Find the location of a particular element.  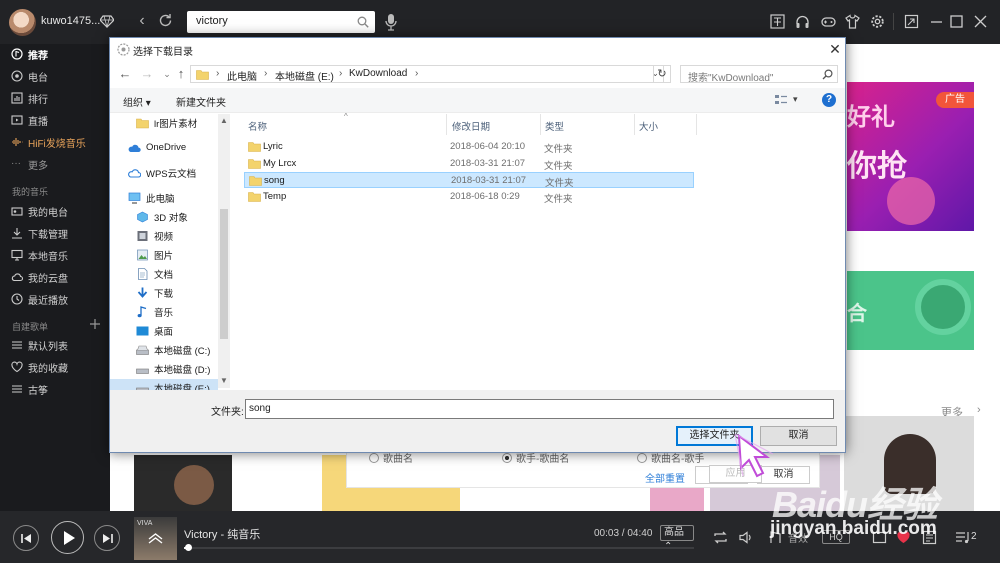

sidebar-item-default-list: 默认列表 is located at coordinates (39, 345).